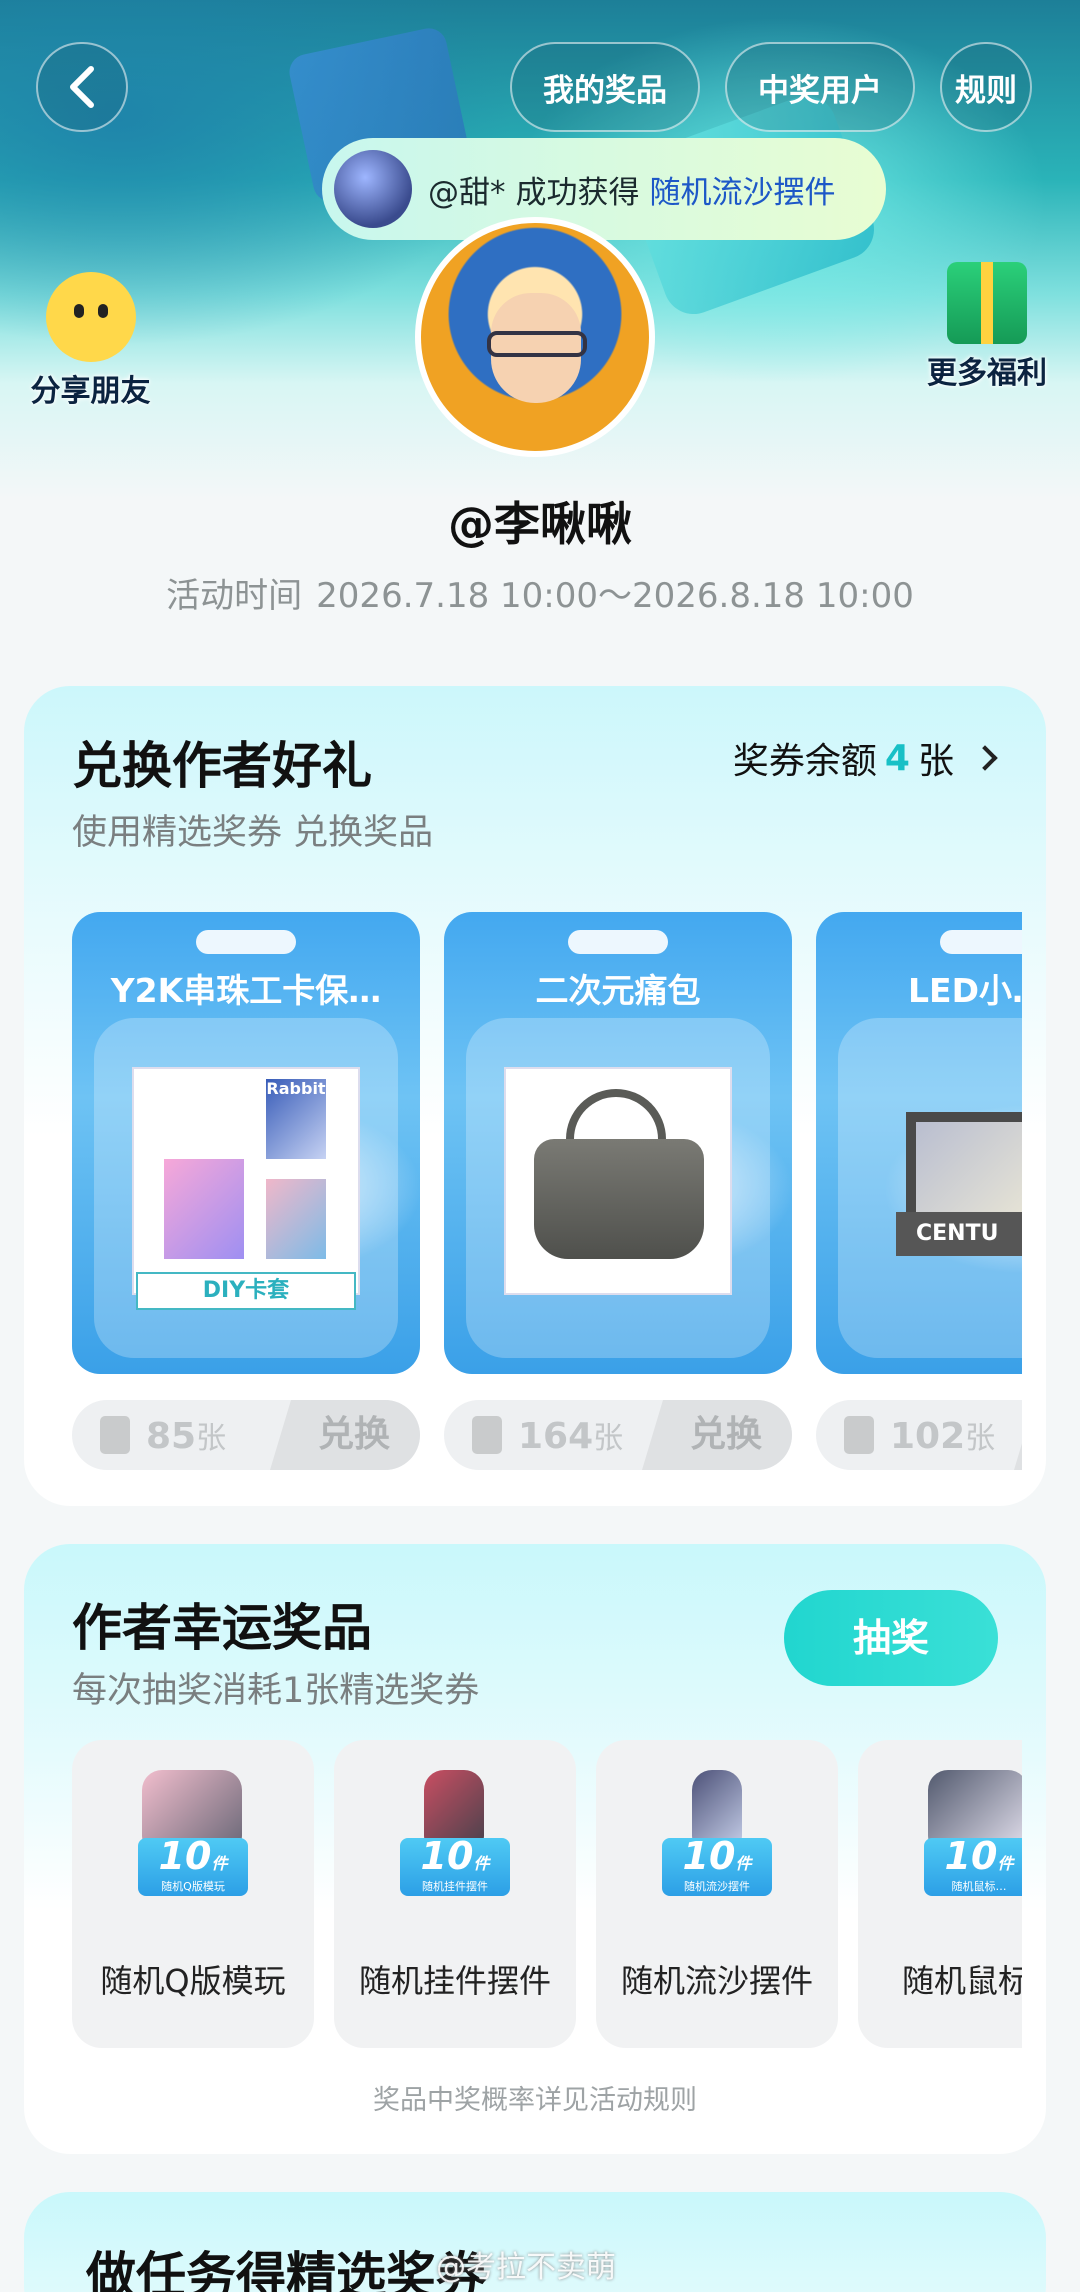 The width and height of the screenshot is (1080, 2292). I want to click on rules-button: 规则, so click(986, 87).